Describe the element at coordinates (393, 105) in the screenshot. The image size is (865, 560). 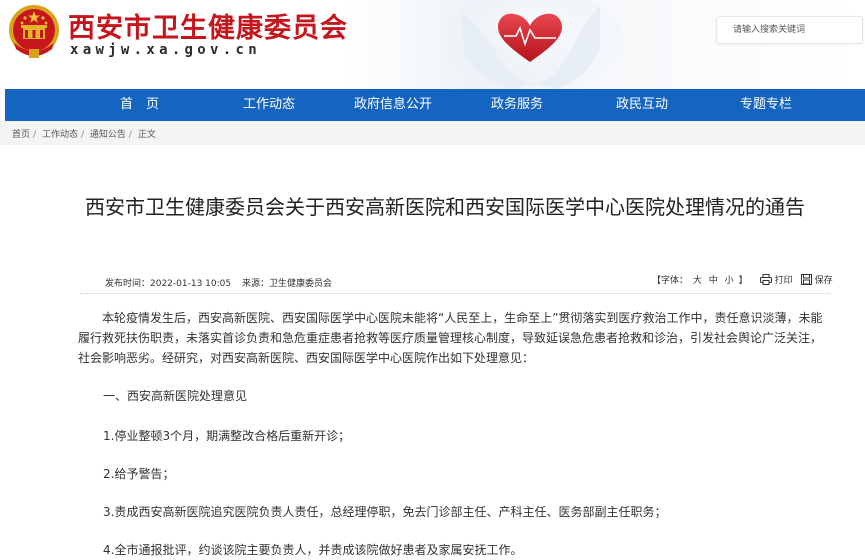
I see `nav-item-gov-info-disclosure: 政府信息公开` at that location.